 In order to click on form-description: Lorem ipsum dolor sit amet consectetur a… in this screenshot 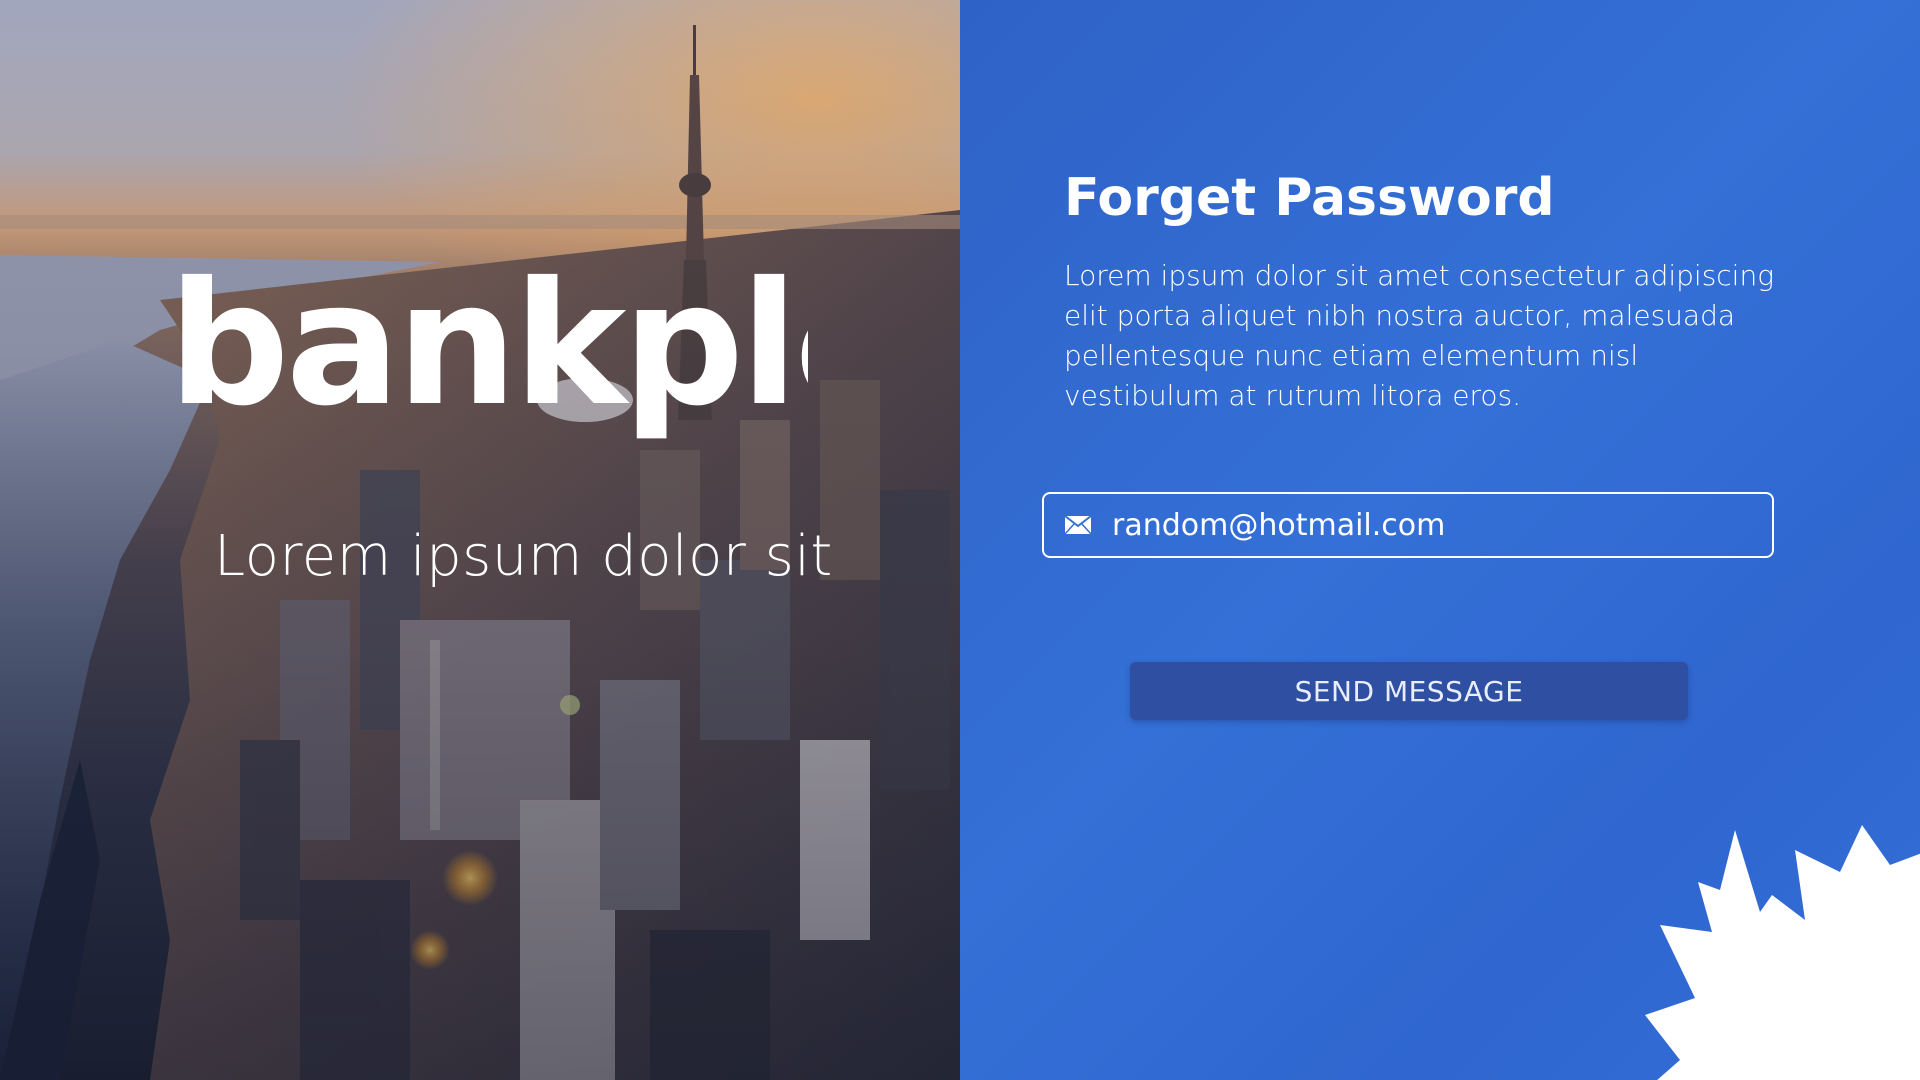, I will do `click(1419, 335)`.